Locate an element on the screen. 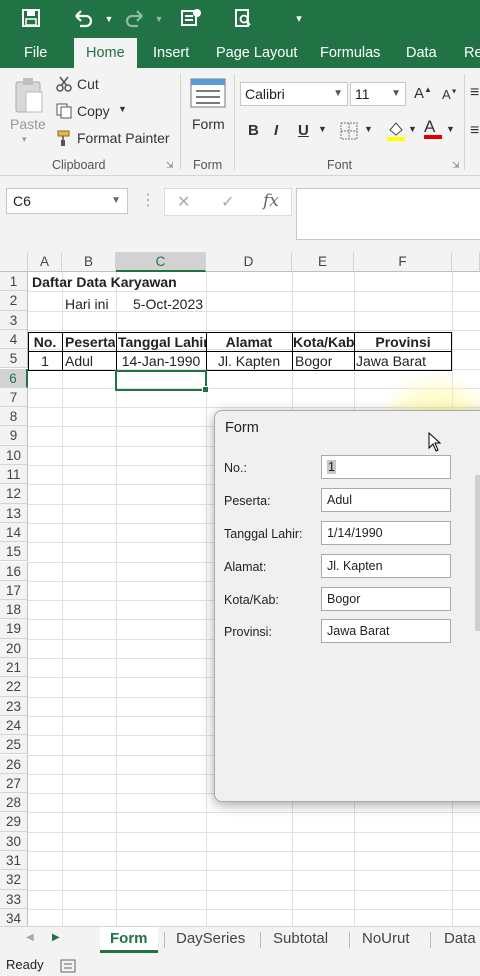 The height and width of the screenshot is (976, 480). row-header-25: 25 is located at coordinates (14, 745).